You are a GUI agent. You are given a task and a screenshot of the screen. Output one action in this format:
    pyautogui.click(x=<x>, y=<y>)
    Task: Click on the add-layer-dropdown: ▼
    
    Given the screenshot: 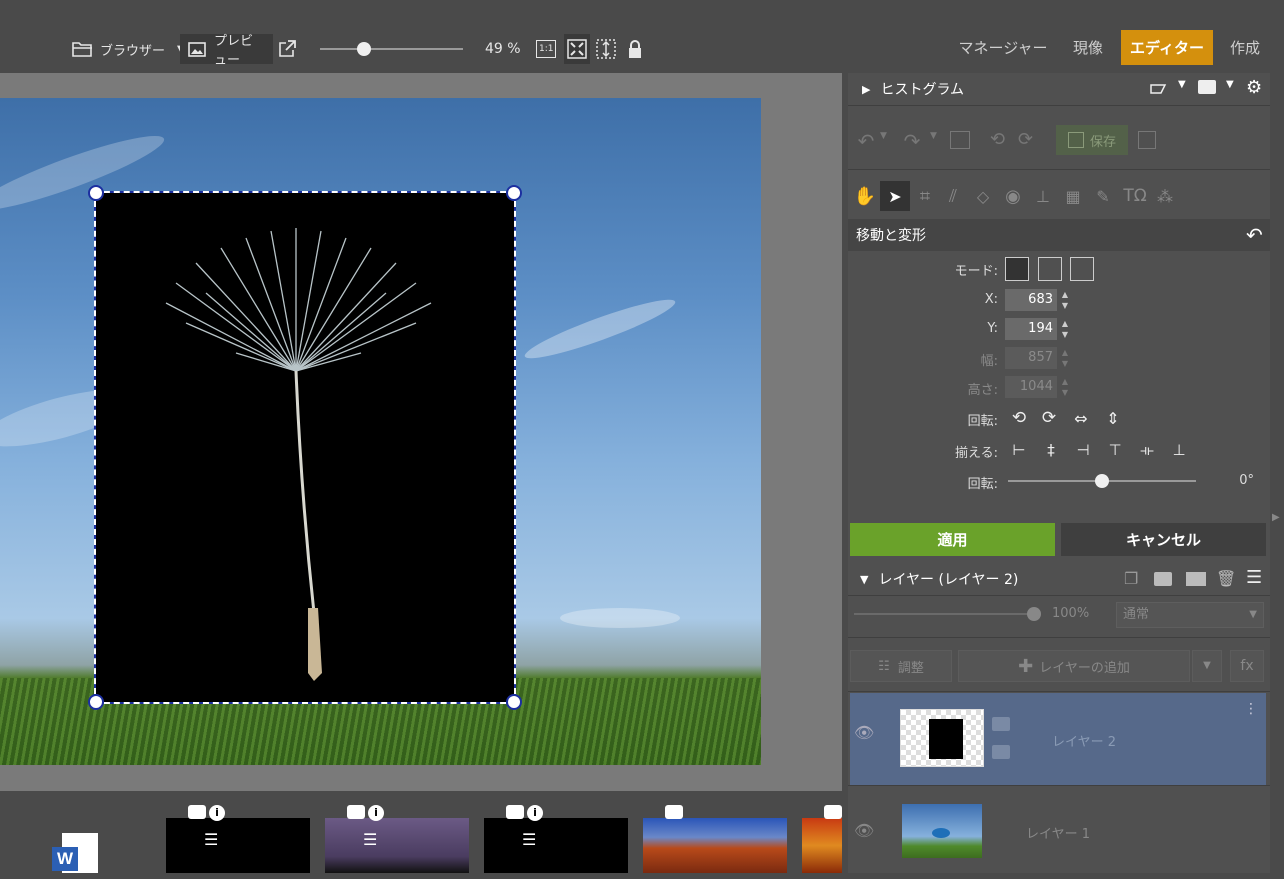 What is the action you would take?
    pyautogui.click(x=1207, y=666)
    